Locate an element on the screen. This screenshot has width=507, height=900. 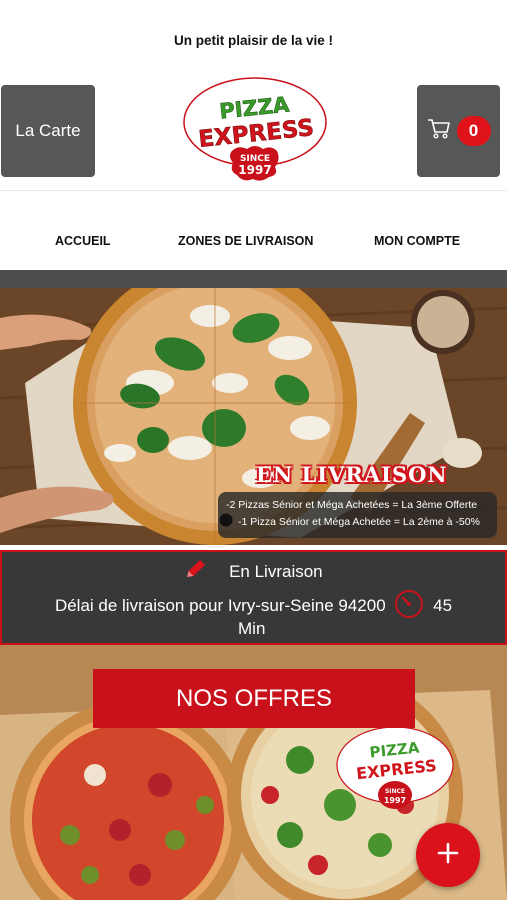
logo-year: 1997 is located at coordinates (254, 170).